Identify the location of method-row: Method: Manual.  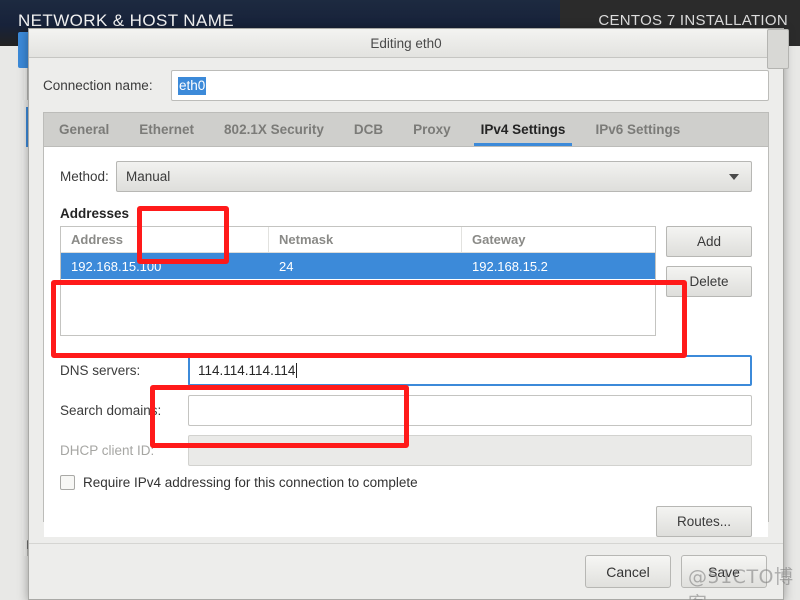
(406, 176).